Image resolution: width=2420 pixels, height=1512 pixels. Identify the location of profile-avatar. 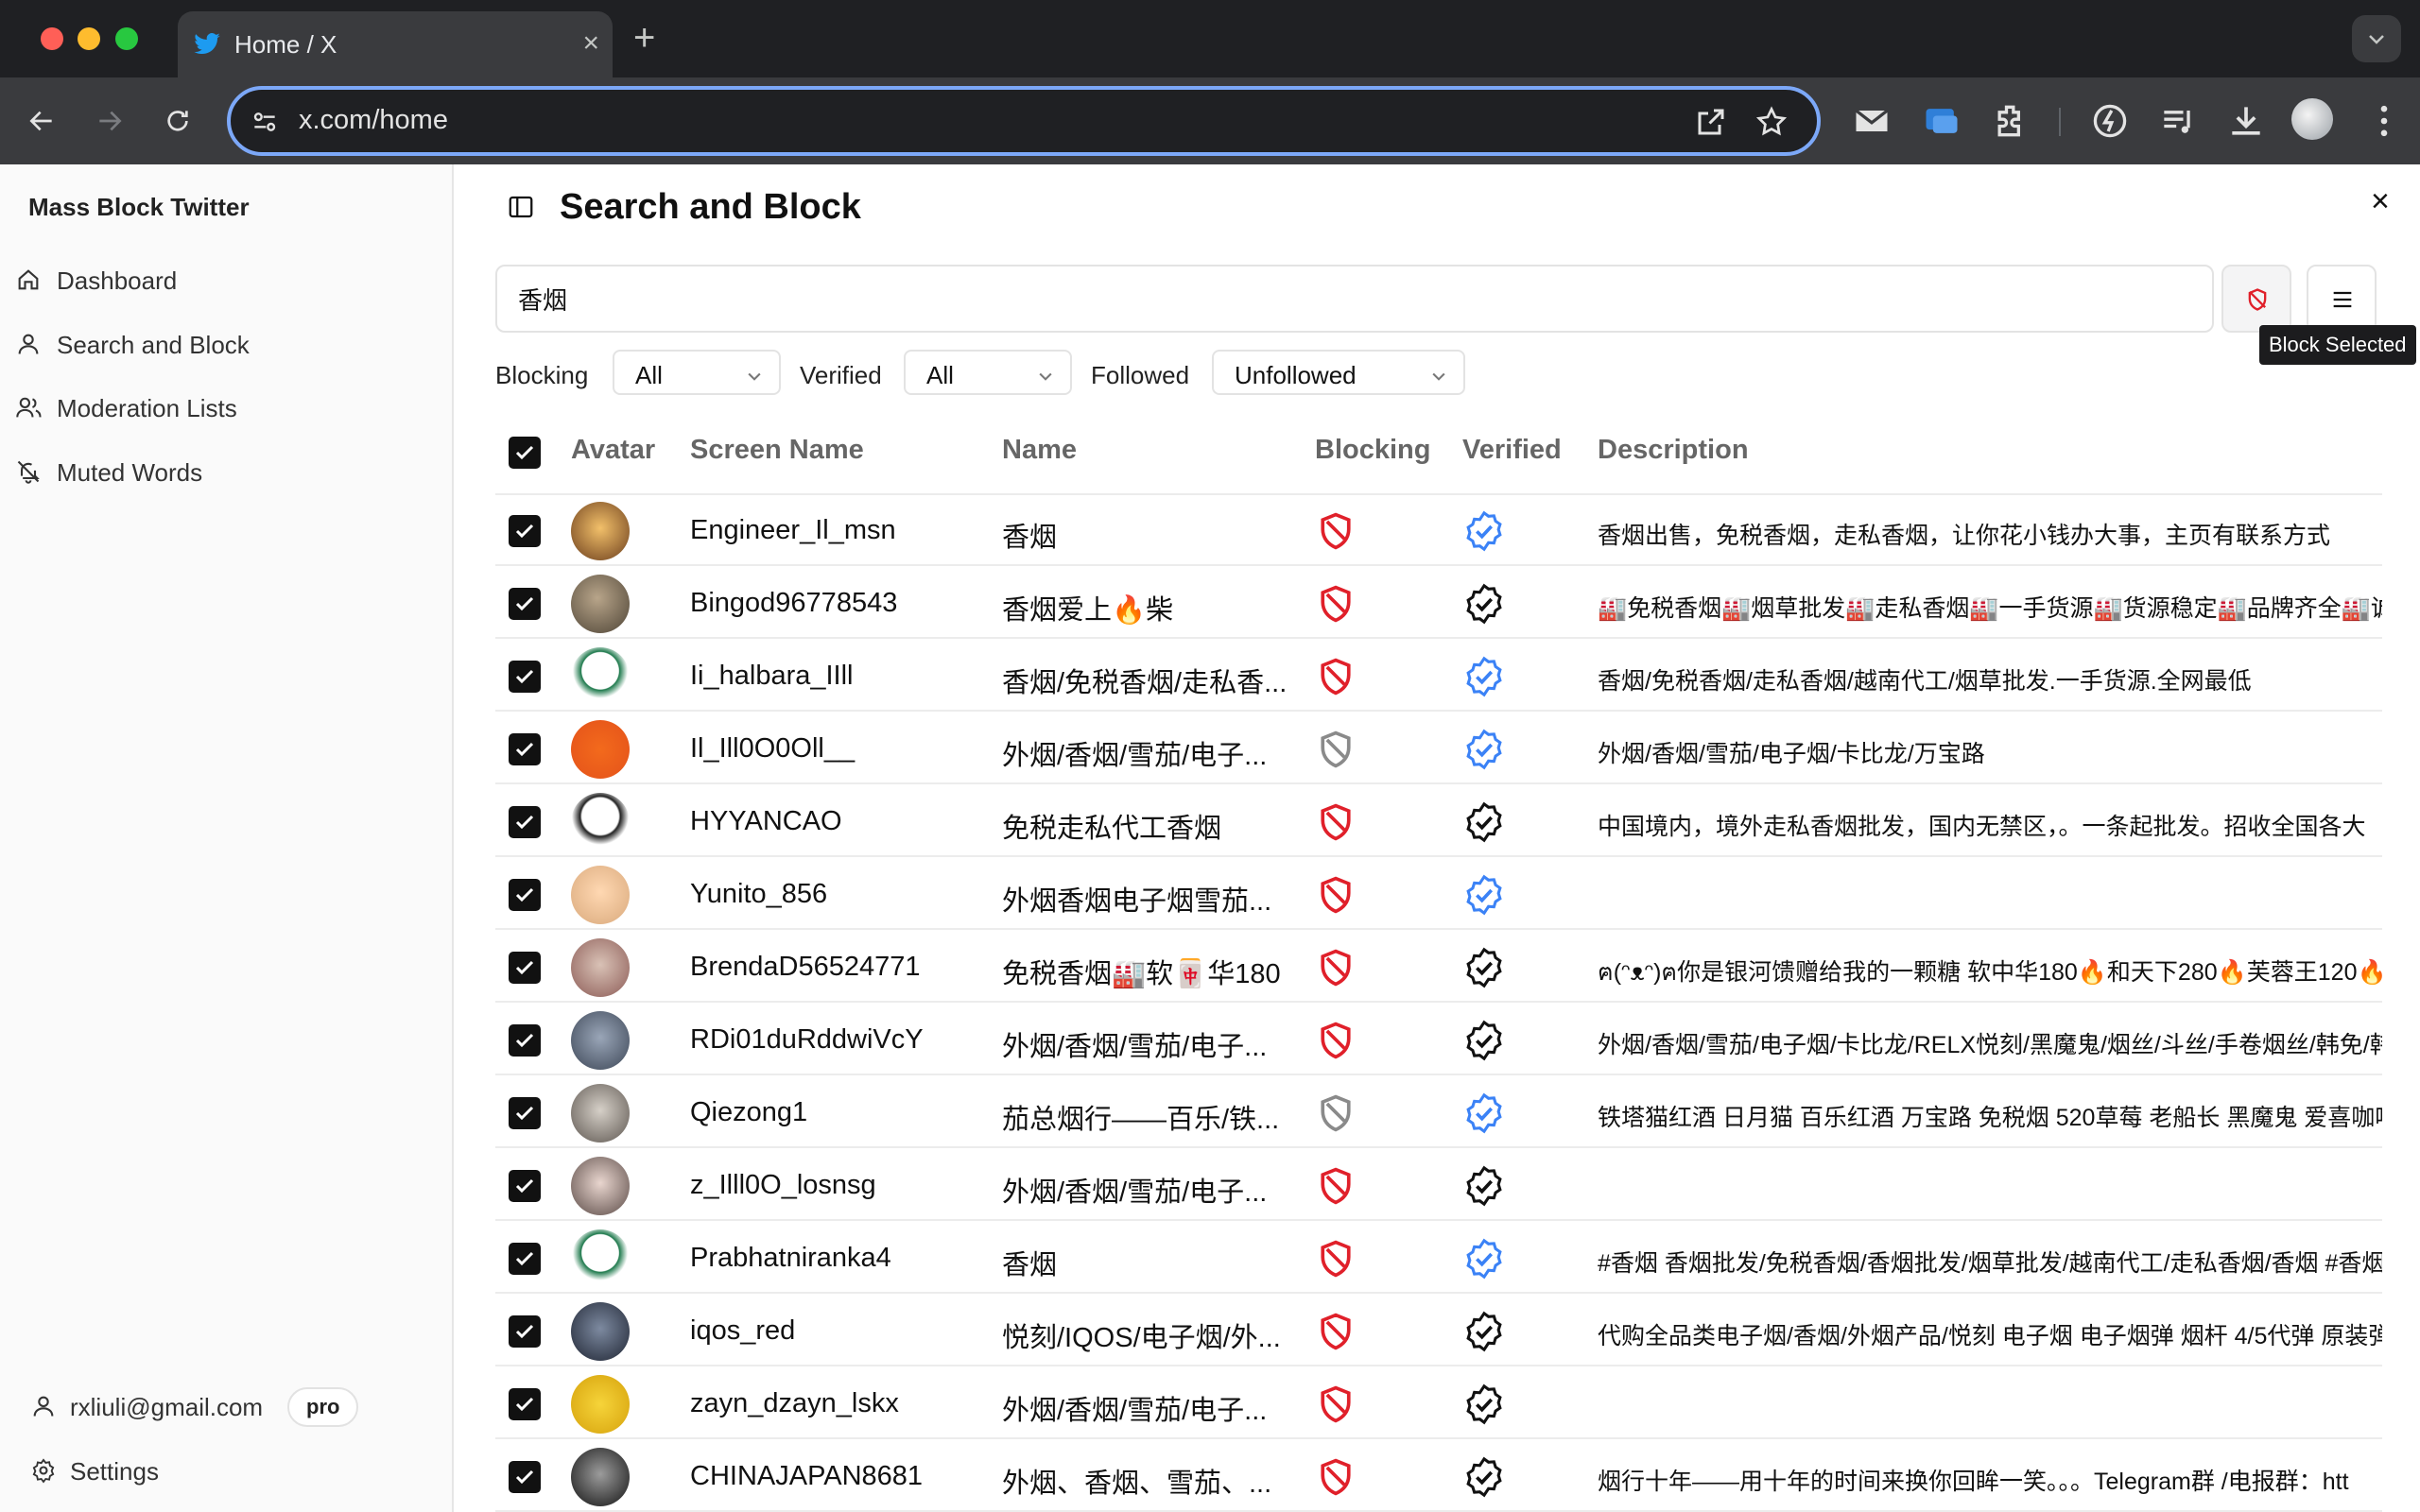
(2312, 119).